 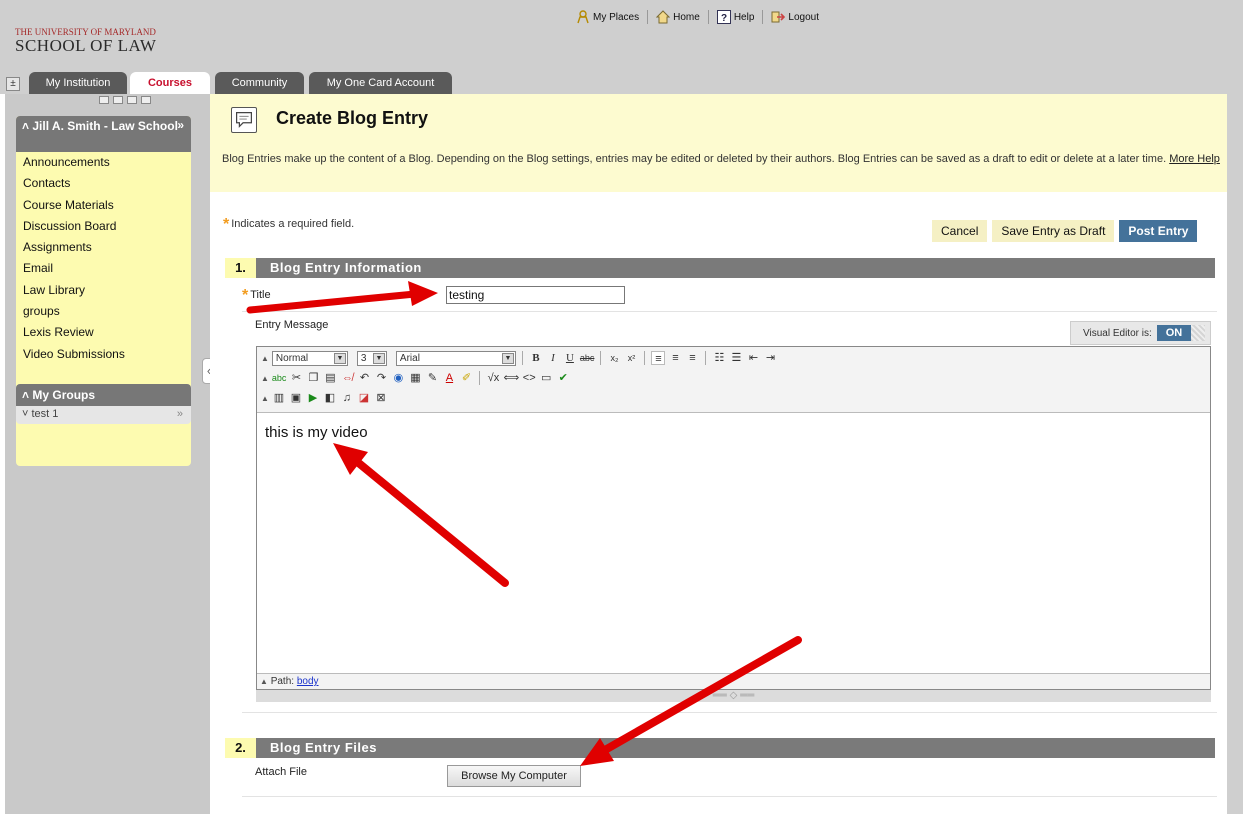 I want to click on subscript-icon: x₂, so click(x=614, y=358).